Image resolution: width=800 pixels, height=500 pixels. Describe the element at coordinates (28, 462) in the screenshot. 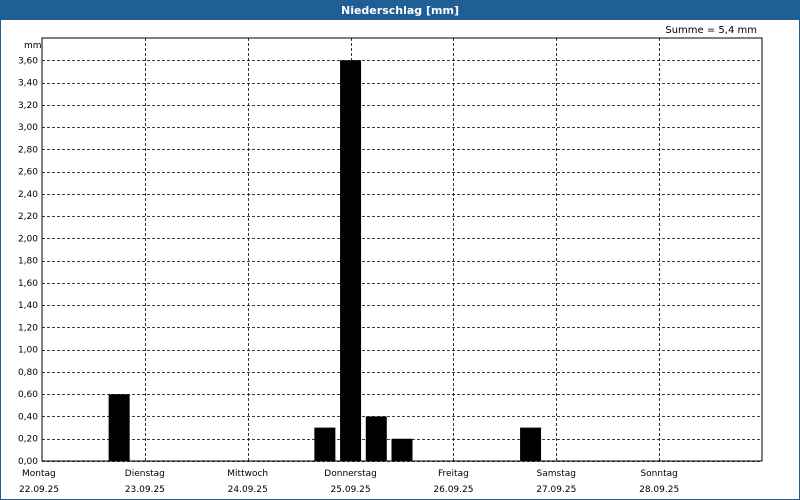

I see `y-tick-label: 0,00` at that location.